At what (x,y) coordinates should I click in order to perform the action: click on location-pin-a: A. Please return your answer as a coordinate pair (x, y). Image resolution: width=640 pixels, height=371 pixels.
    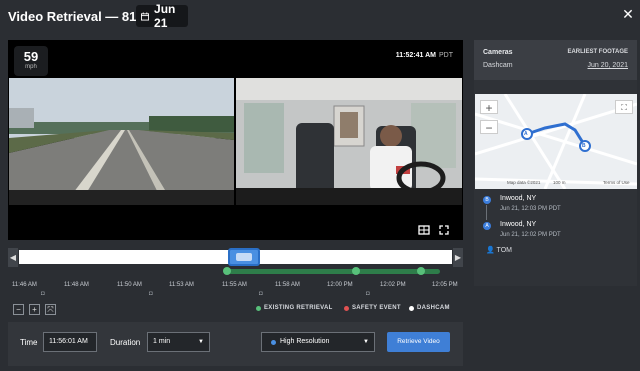
    Looking at the image, I should click on (487, 226).